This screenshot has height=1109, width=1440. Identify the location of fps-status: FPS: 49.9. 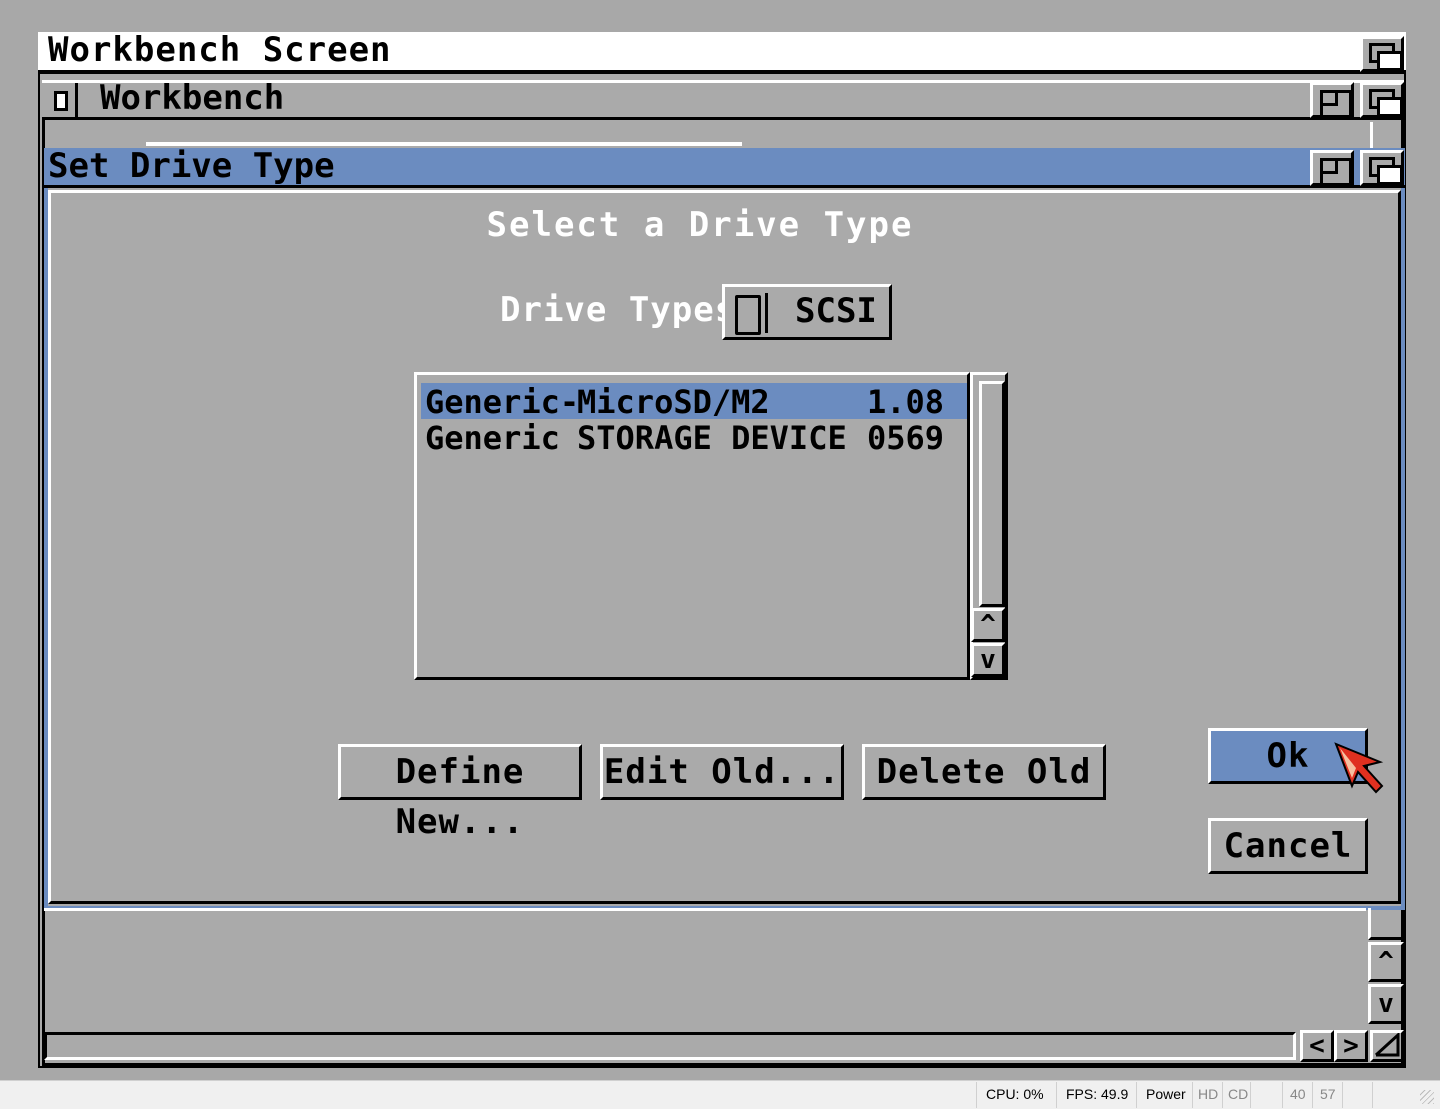
(1097, 1094).